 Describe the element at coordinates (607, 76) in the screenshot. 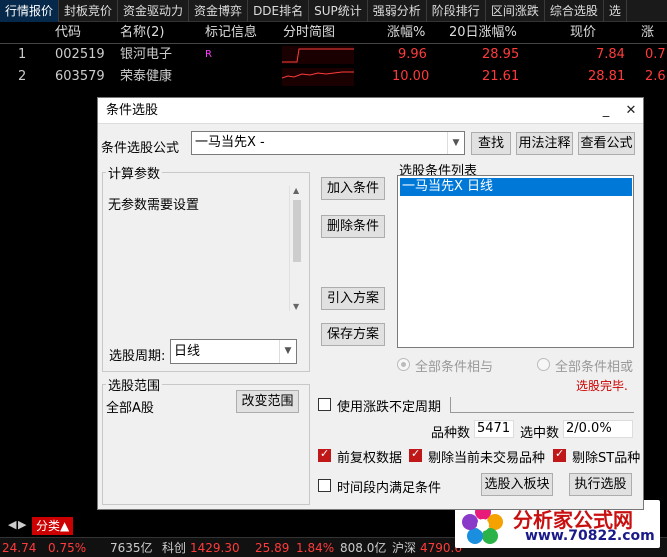

I see `row-price: 28.81` at that location.